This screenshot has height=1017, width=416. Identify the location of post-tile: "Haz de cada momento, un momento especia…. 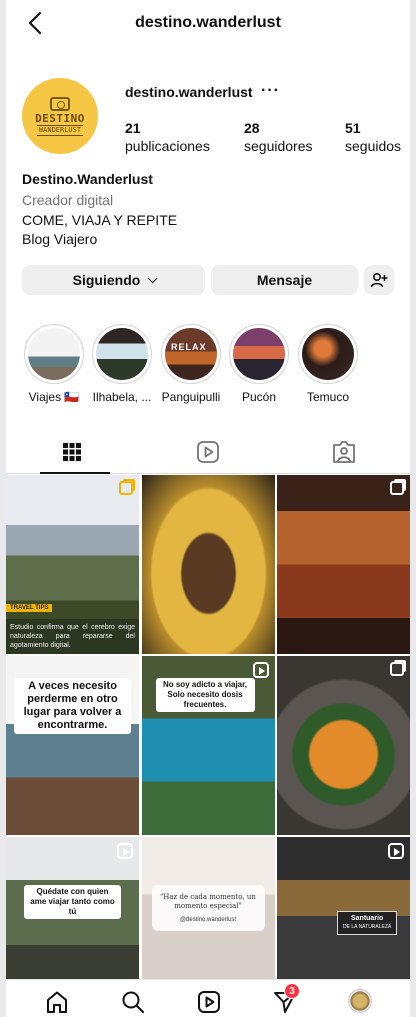
(208, 908).